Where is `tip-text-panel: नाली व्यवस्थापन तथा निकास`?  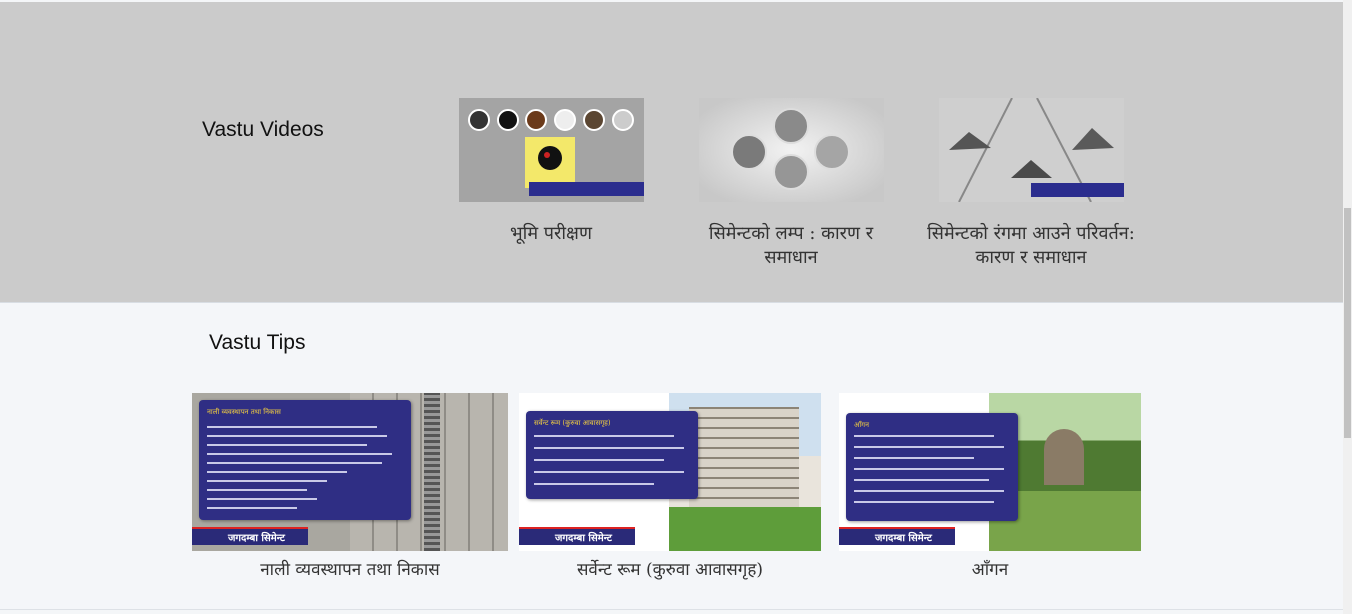
tip-text-panel: नाली व्यवस्थापन तथा निकास is located at coordinates (305, 460).